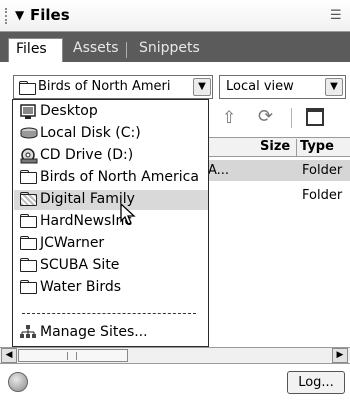 This screenshot has height=401, width=350. I want to click on tab-assets: Assets, so click(96, 50).